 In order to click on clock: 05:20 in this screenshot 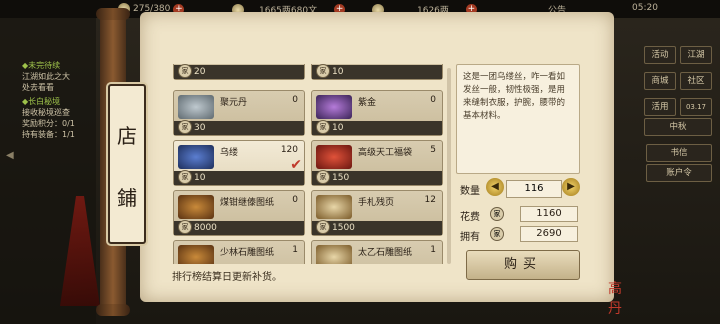, I will do `click(645, 8)`.